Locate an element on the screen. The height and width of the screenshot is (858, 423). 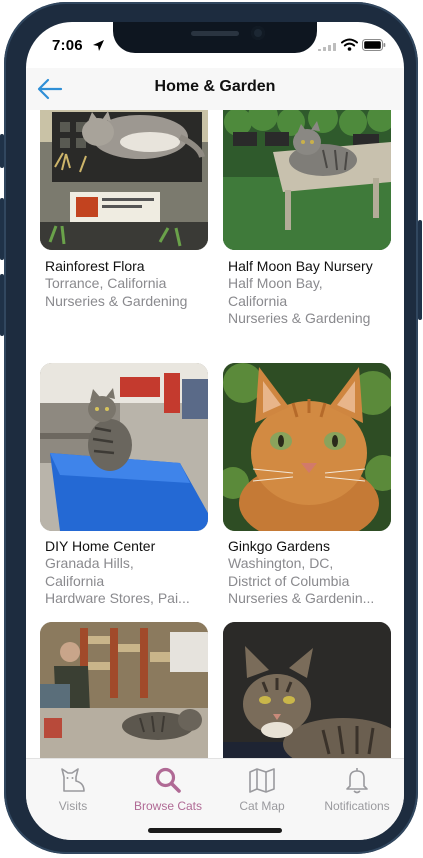
wifi-icon is located at coordinates (349, 44).